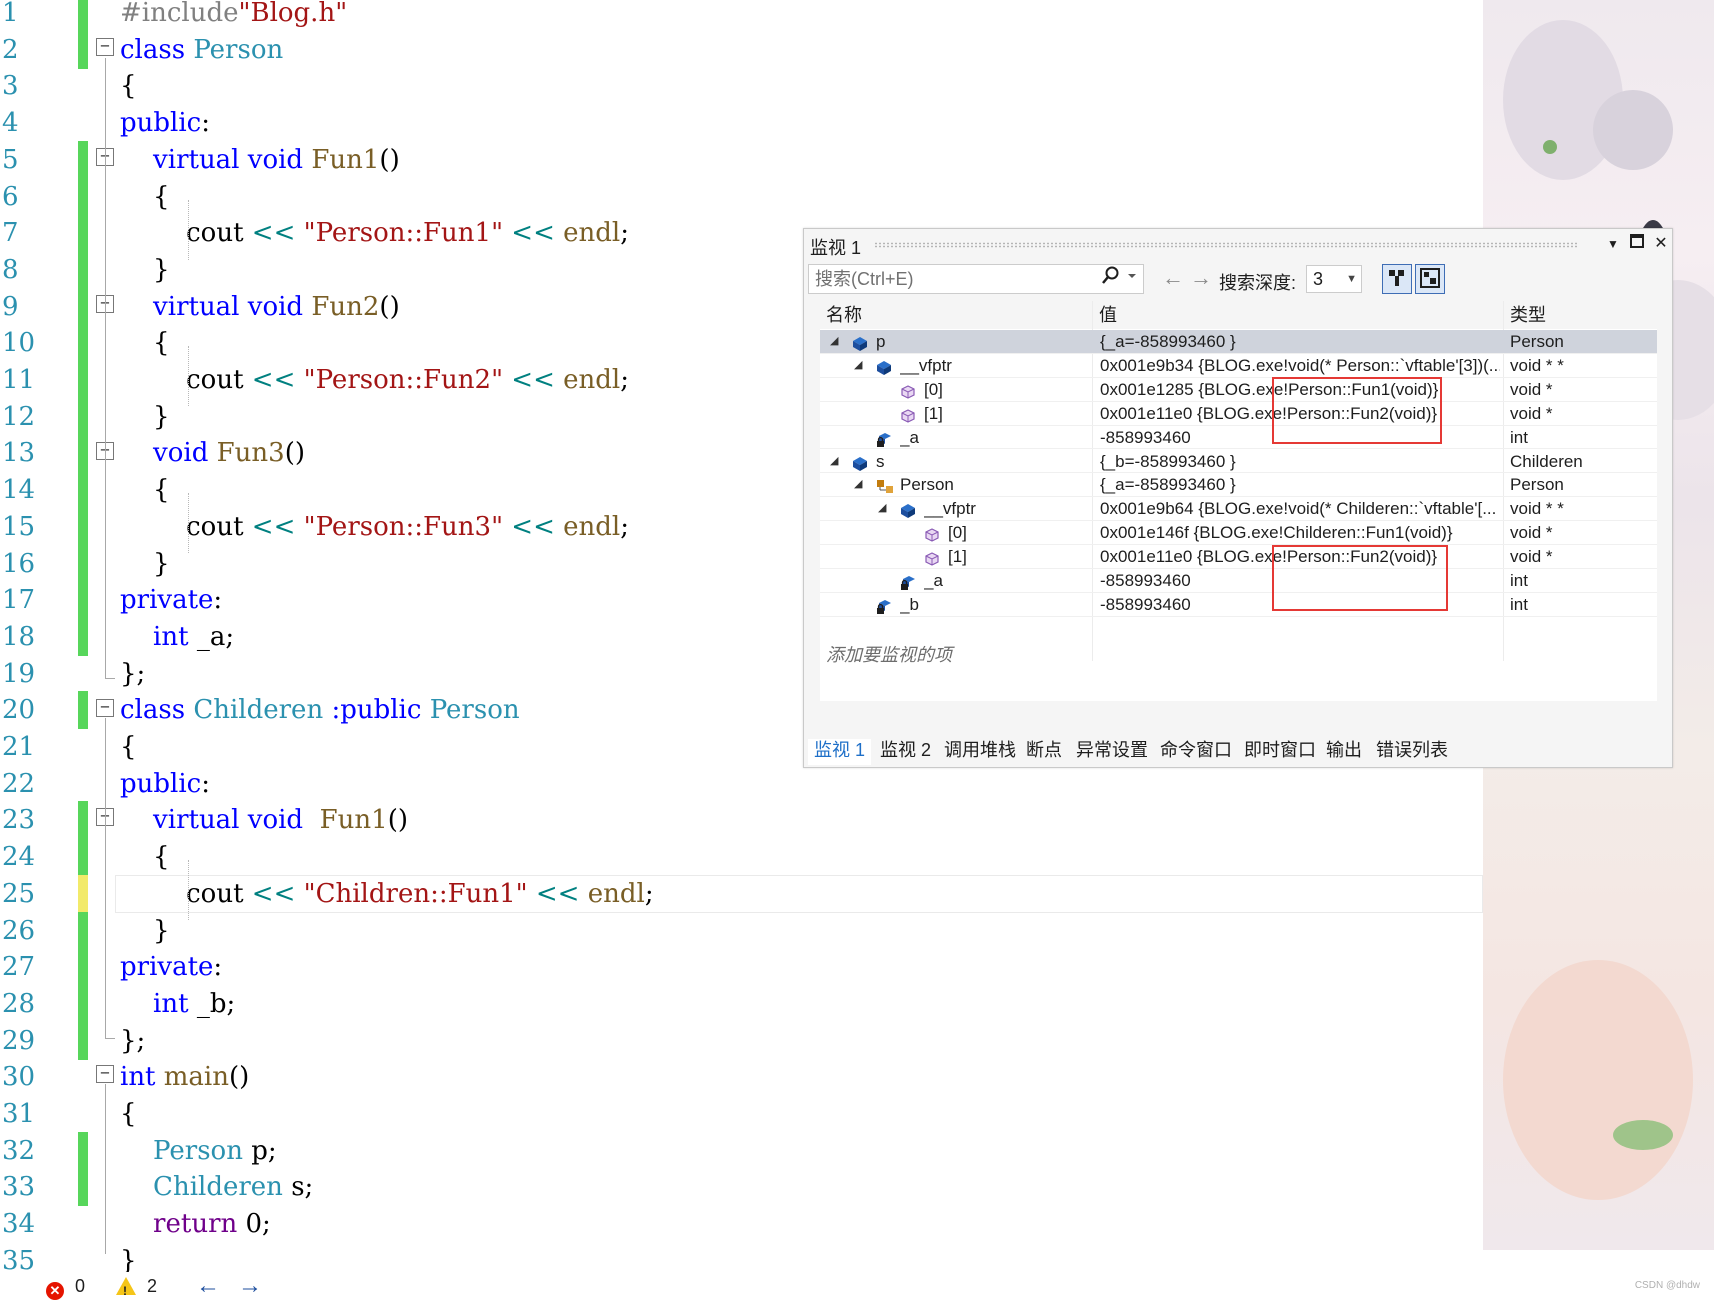 This screenshot has height=1300, width=1714. I want to click on add-watch-item: 添加要监视的项, so click(889, 654).